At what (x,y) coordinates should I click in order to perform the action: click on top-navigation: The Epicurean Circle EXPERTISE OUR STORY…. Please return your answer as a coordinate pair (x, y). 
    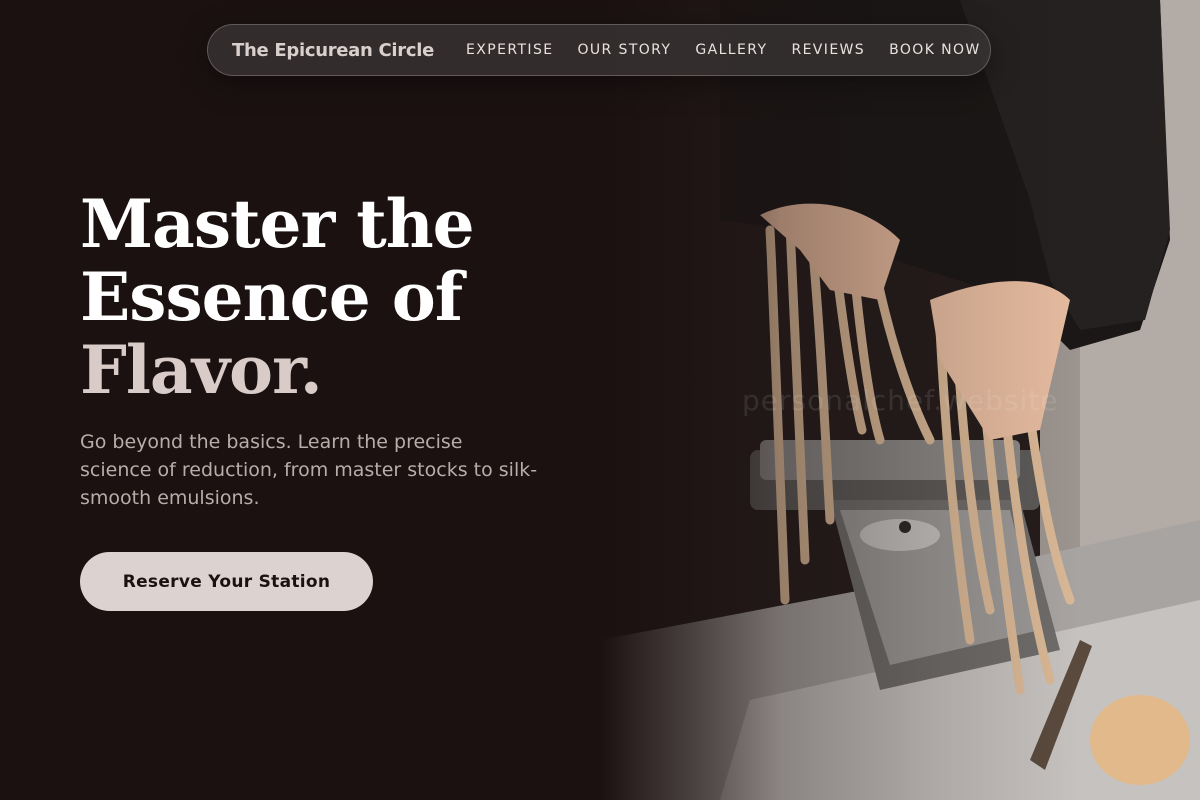
    Looking at the image, I should click on (599, 50).